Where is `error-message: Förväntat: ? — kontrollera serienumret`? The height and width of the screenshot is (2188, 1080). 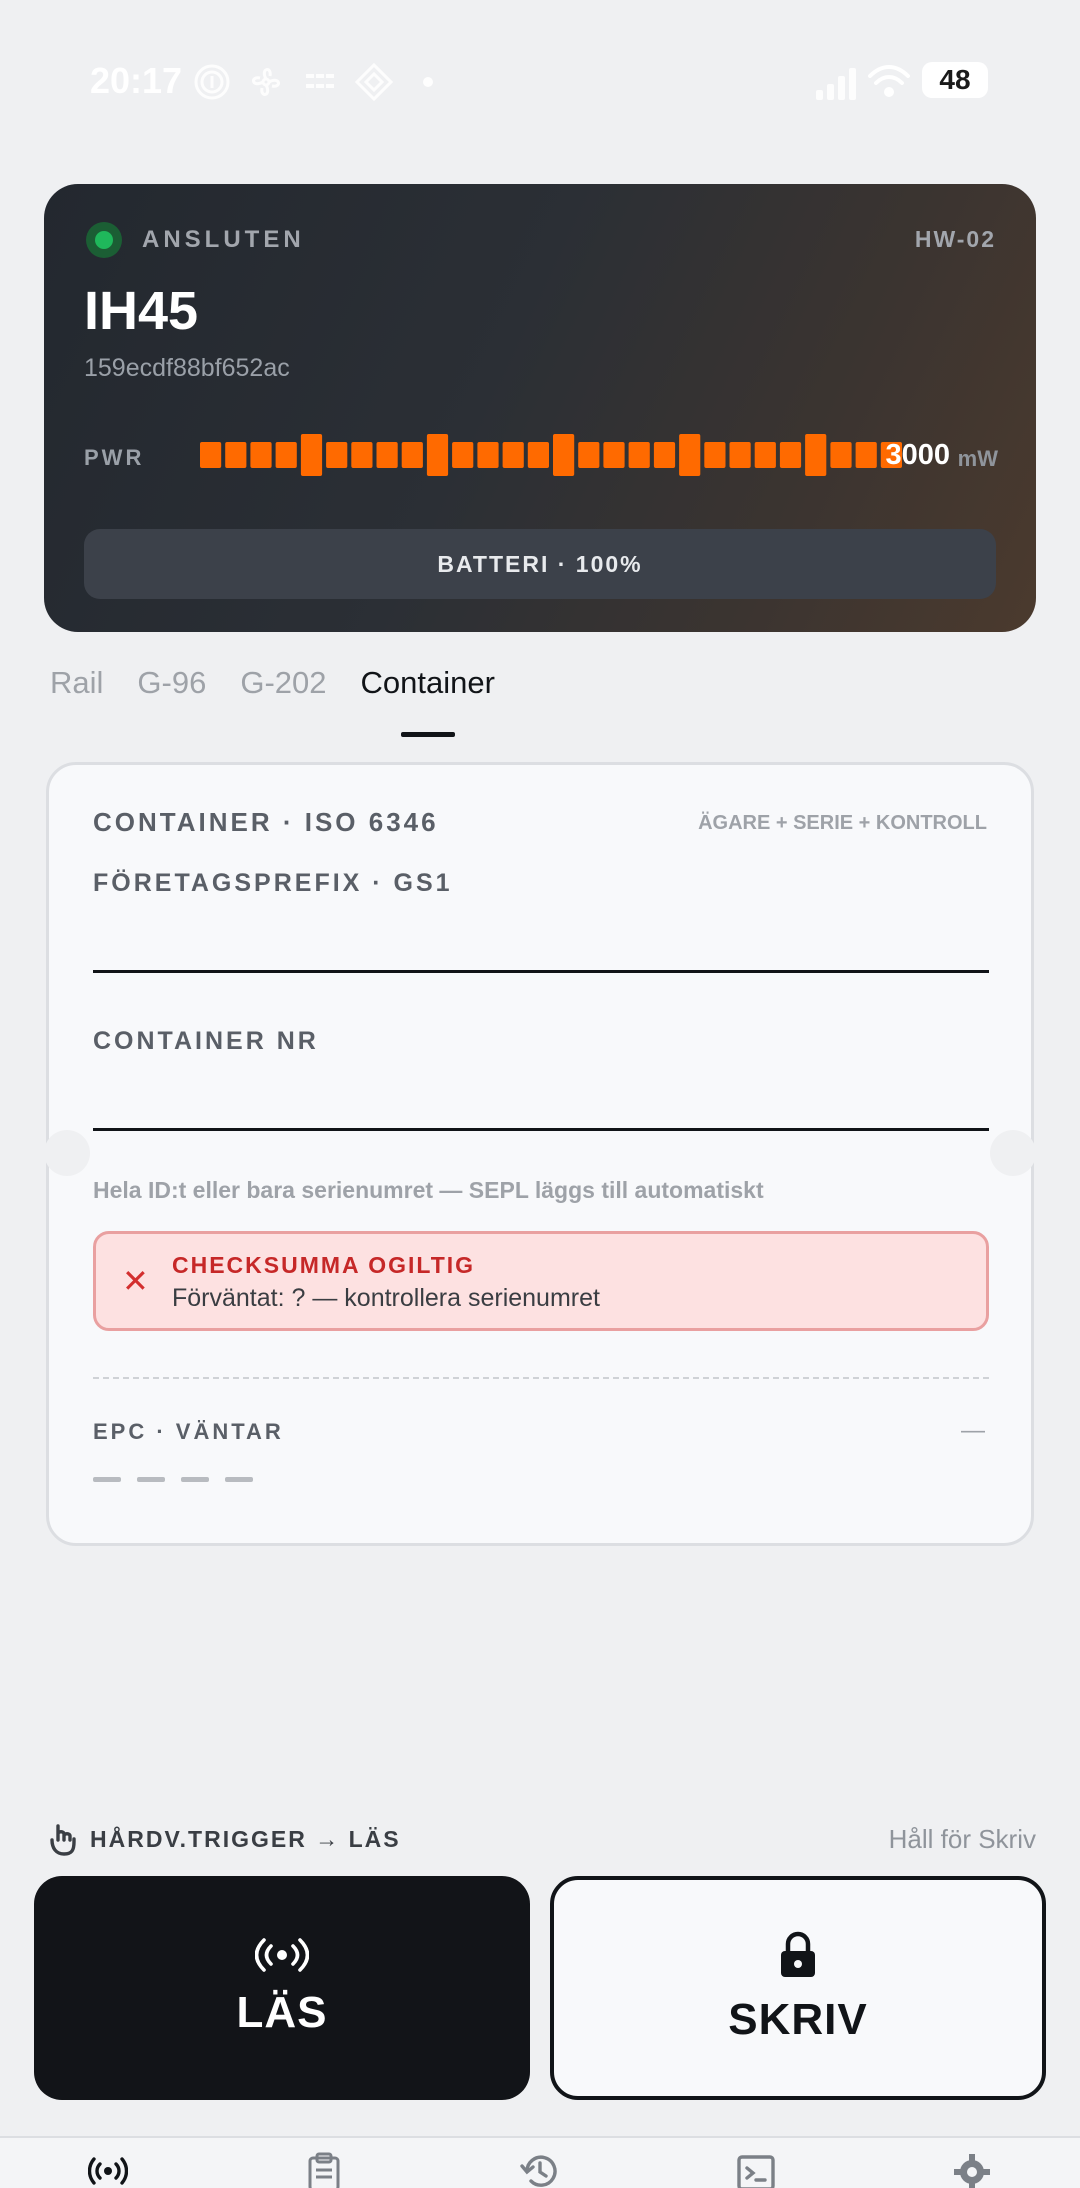 error-message: Förväntat: ? — kontrollera serienumret is located at coordinates (386, 1298).